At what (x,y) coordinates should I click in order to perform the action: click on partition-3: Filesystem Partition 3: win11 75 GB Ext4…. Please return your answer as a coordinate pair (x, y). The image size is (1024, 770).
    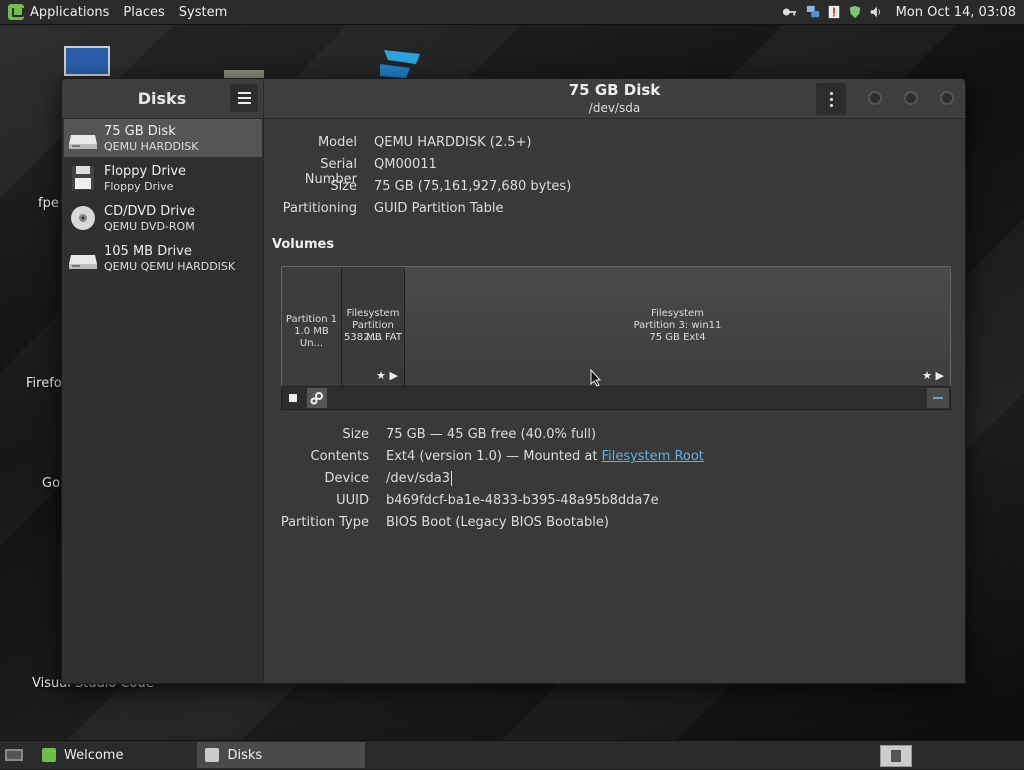
    Looking at the image, I should click on (677, 326).